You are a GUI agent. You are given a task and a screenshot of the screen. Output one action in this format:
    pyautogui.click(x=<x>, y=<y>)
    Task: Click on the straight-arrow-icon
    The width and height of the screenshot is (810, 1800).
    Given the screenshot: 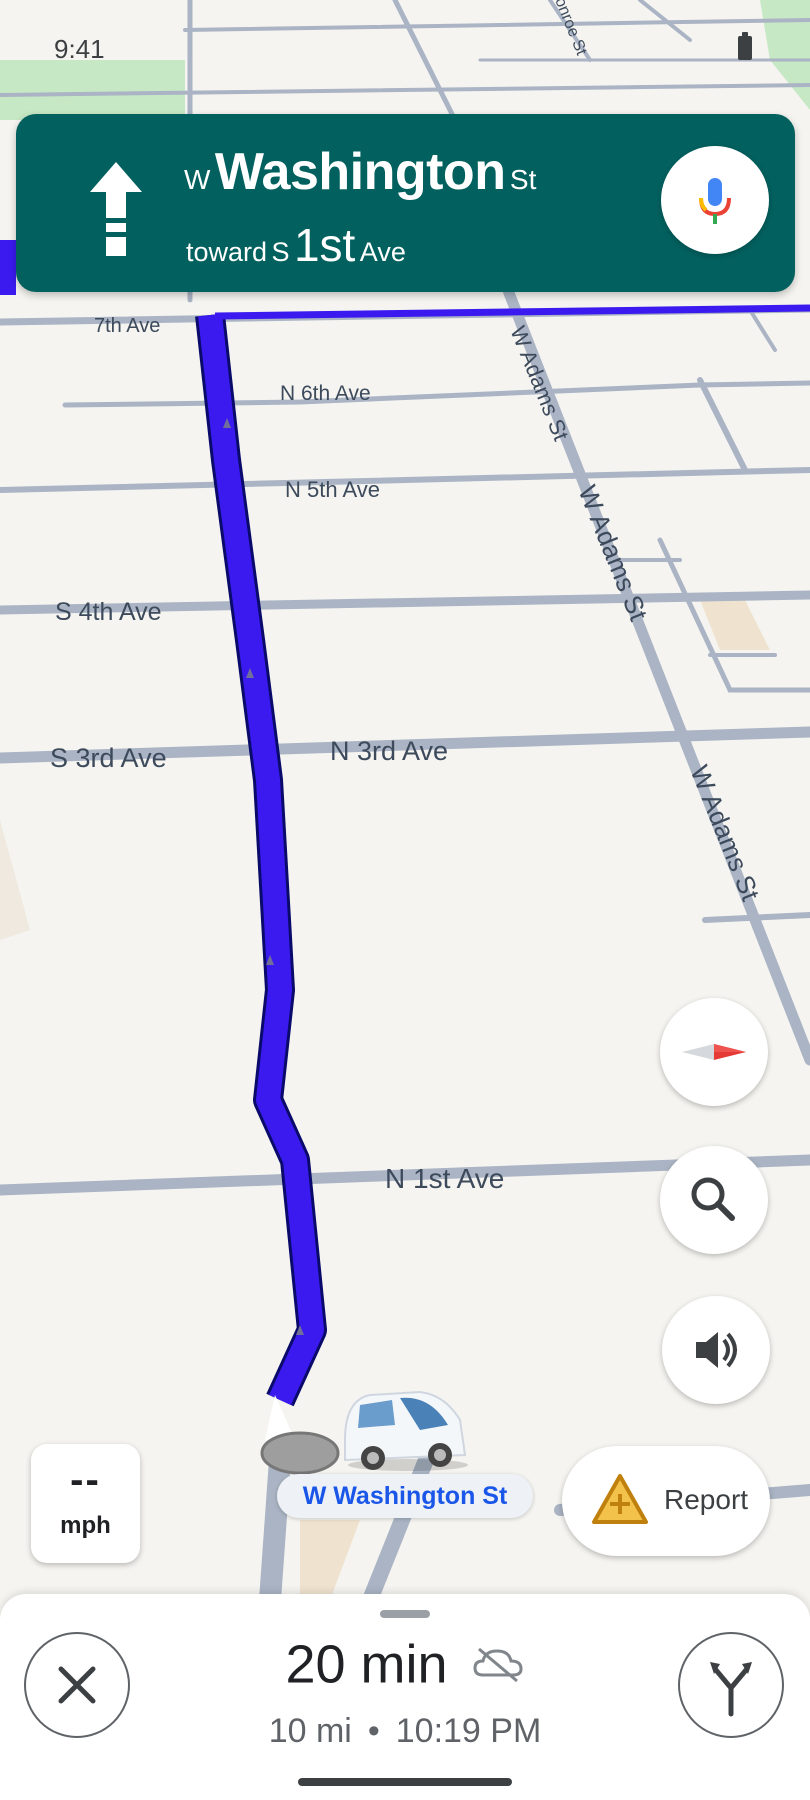 What is the action you would take?
    pyautogui.click(x=116, y=209)
    